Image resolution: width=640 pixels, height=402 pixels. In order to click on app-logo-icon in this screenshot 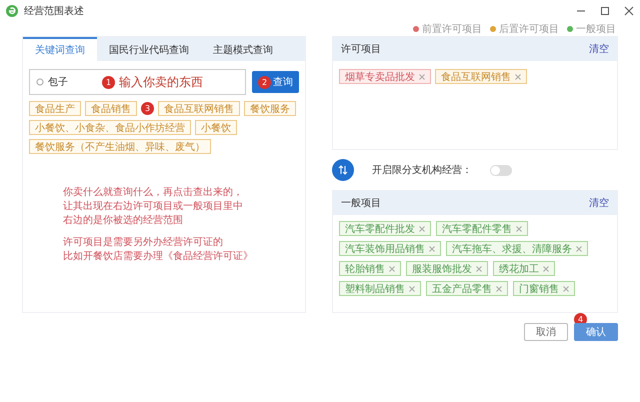, I will do `click(12, 11)`.